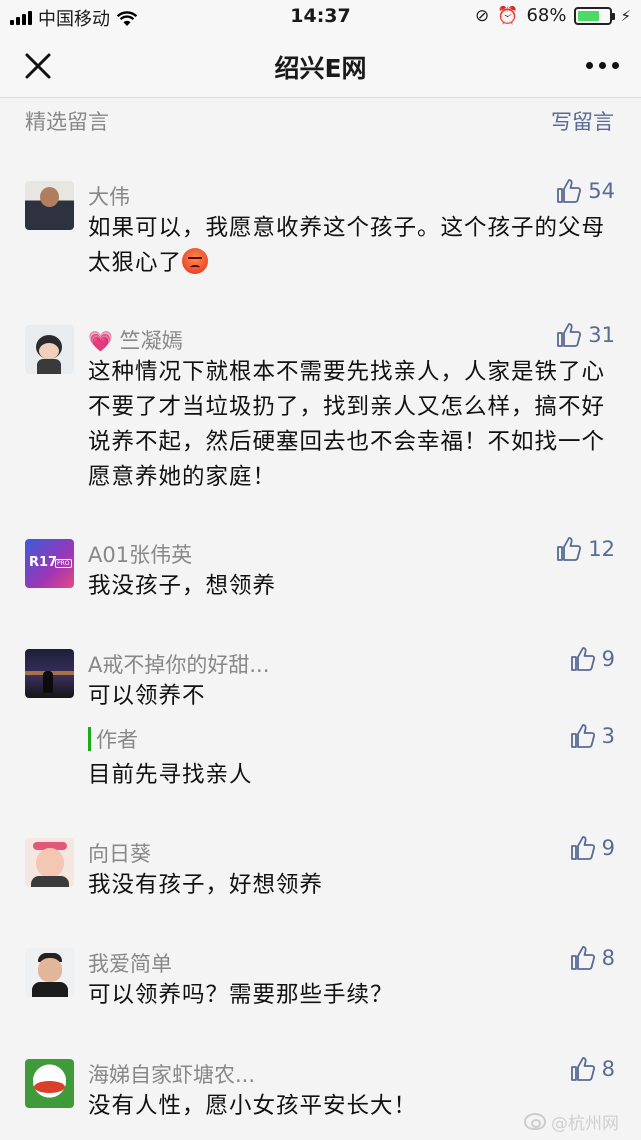 This screenshot has width=641, height=1140. What do you see at coordinates (206, 885) in the screenshot?
I see `comment-text: 我没有孩子，好想领养` at bounding box center [206, 885].